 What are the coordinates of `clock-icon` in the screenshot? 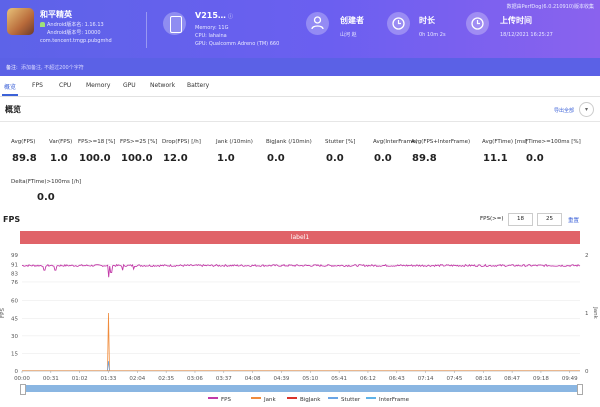 It's located at (398, 23).